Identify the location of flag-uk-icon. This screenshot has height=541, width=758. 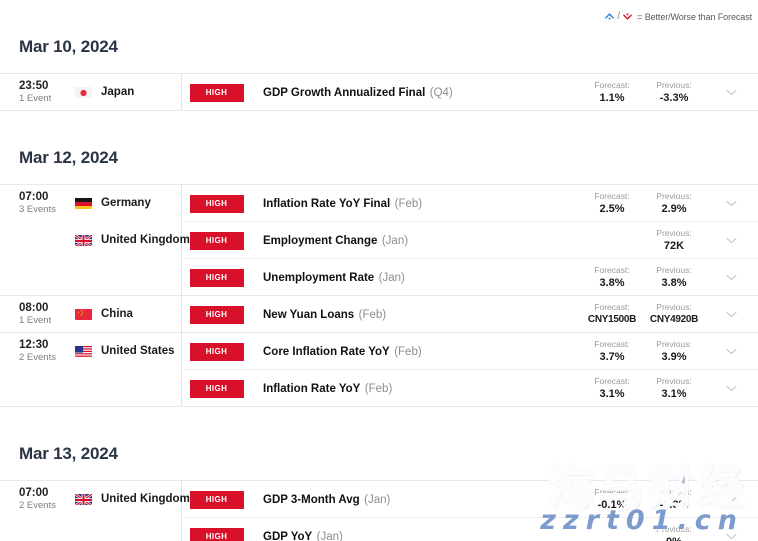
(83, 240).